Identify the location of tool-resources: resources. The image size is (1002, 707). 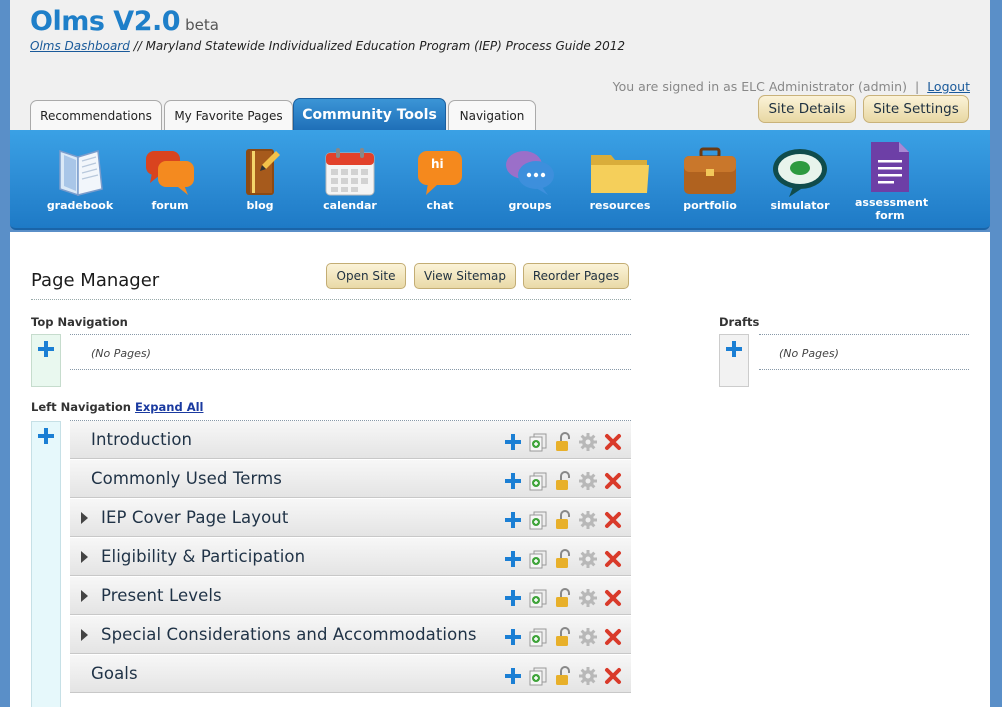
(620, 177).